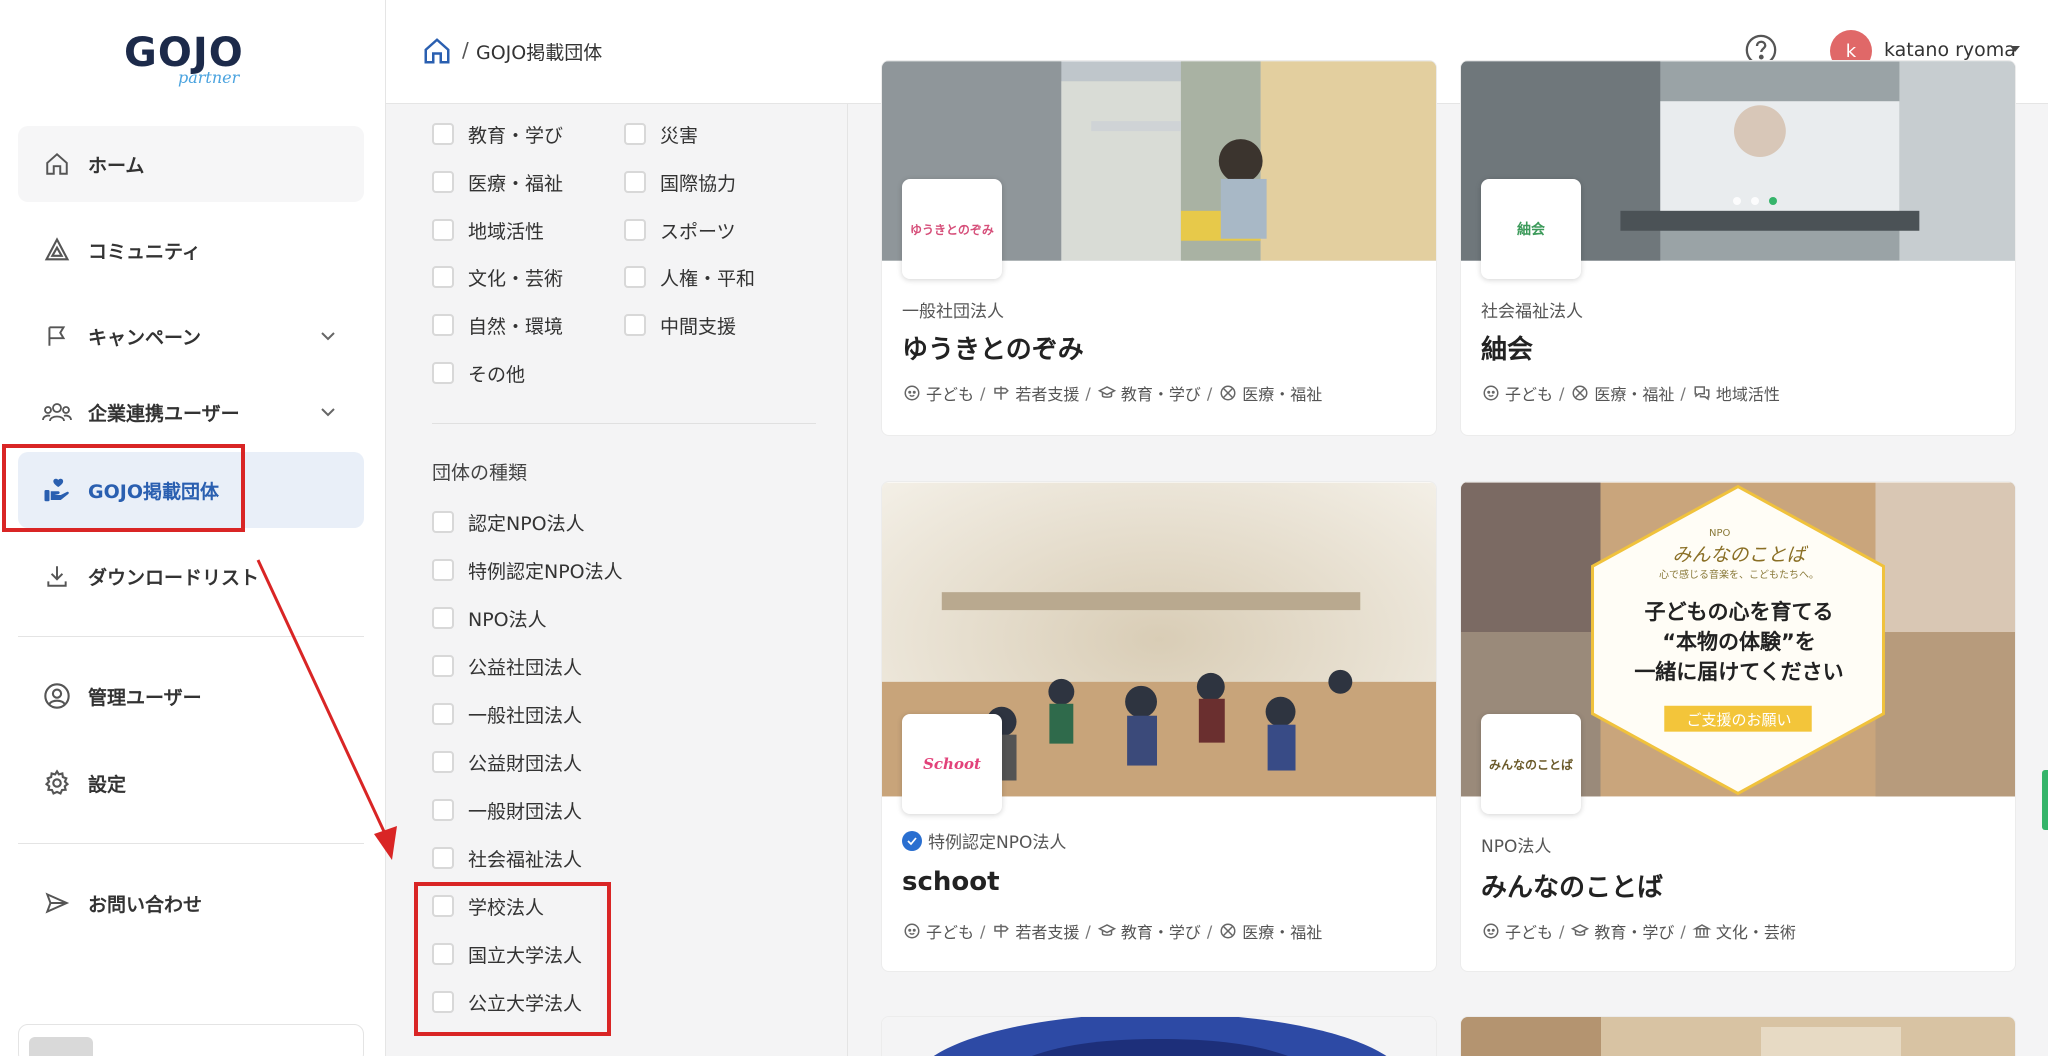  What do you see at coordinates (57, 412) in the screenshot?
I see `users-icon` at bounding box center [57, 412].